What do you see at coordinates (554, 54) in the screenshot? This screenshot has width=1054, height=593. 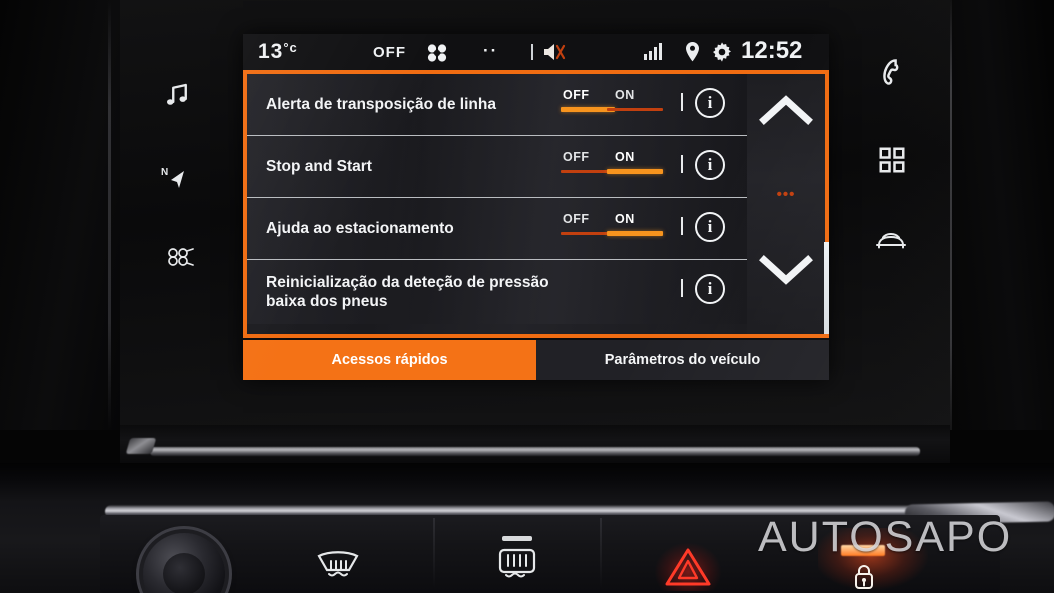 I see `speaker-muted-icon` at bounding box center [554, 54].